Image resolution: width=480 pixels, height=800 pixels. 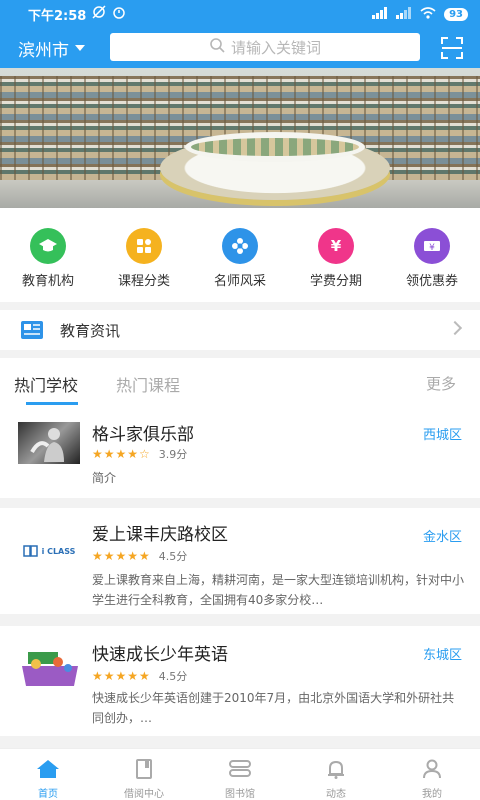 What do you see at coordinates (160, 535) in the screenshot?
I see `school-name: 爱上课丰庆路校区` at bounding box center [160, 535].